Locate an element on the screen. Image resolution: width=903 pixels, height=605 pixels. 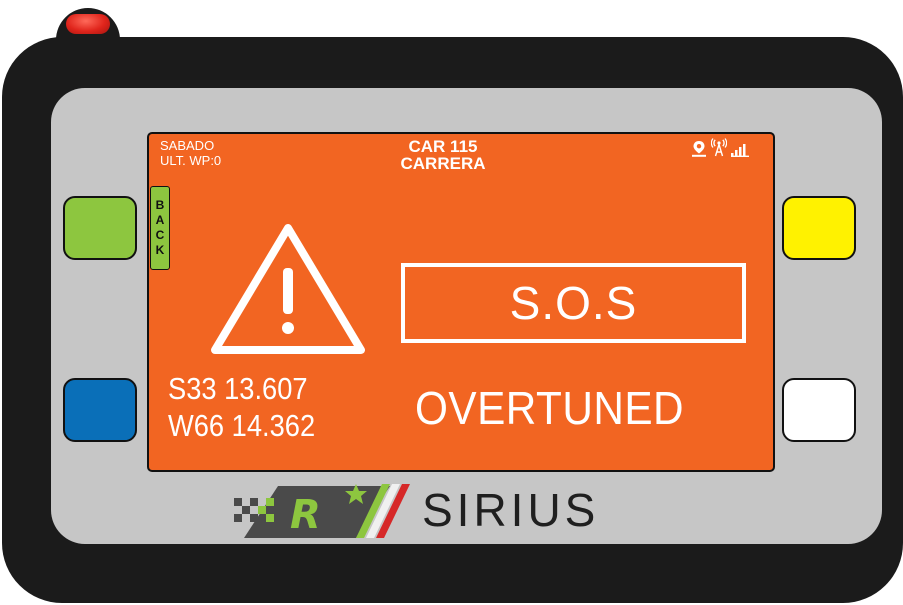
status-icons is located at coordinates (720, 147).